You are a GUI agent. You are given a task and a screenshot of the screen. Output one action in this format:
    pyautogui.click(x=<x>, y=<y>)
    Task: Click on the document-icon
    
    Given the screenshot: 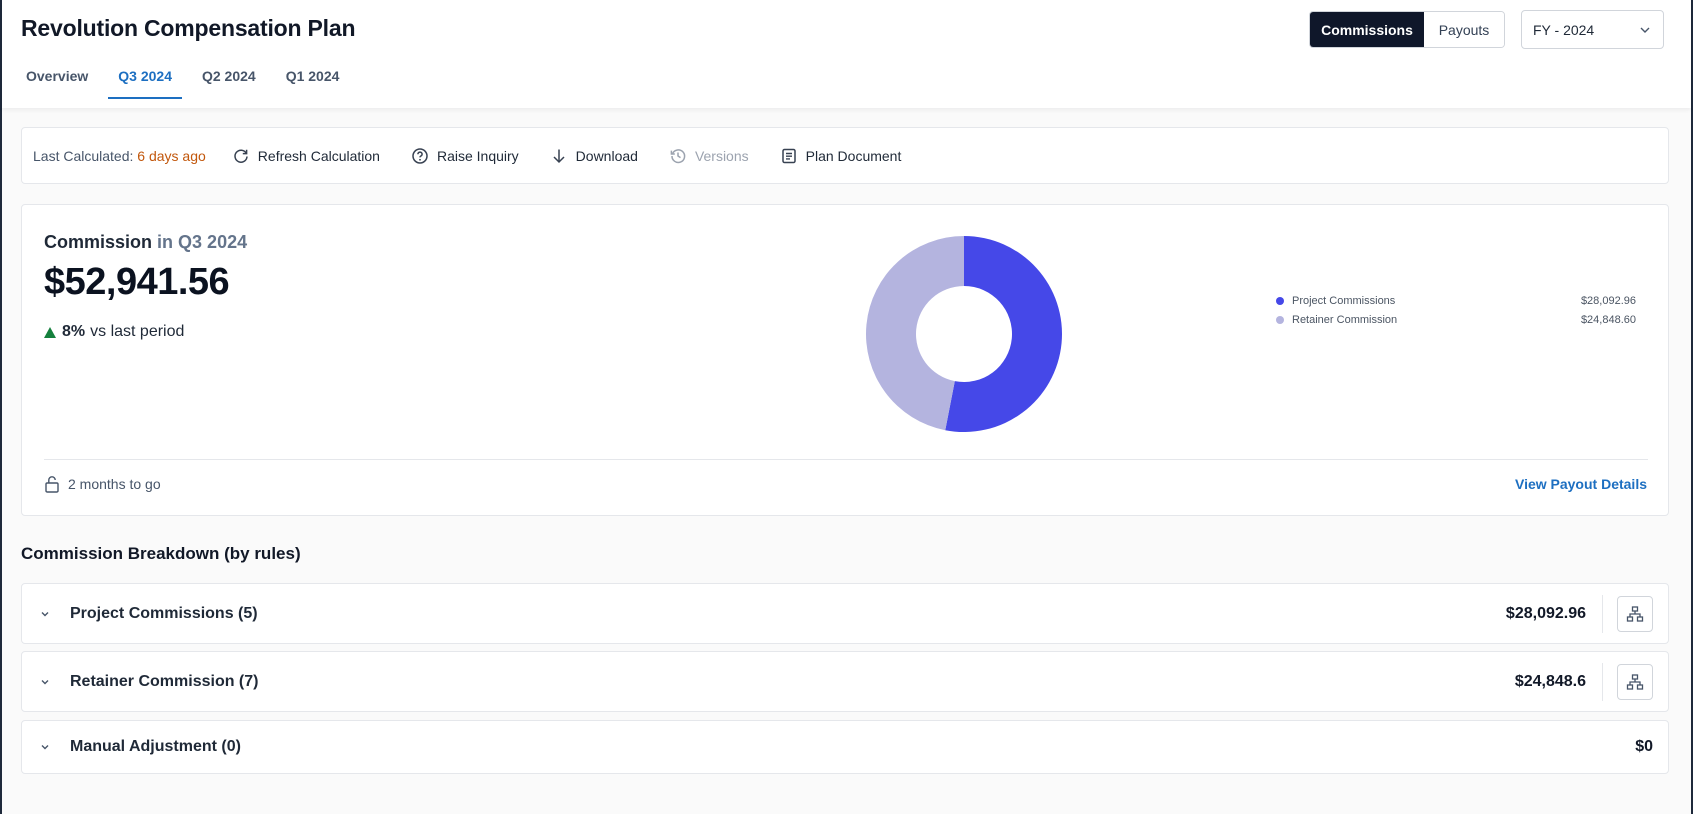 What is the action you would take?
    pyautogui.click(x=788, y=155)
    